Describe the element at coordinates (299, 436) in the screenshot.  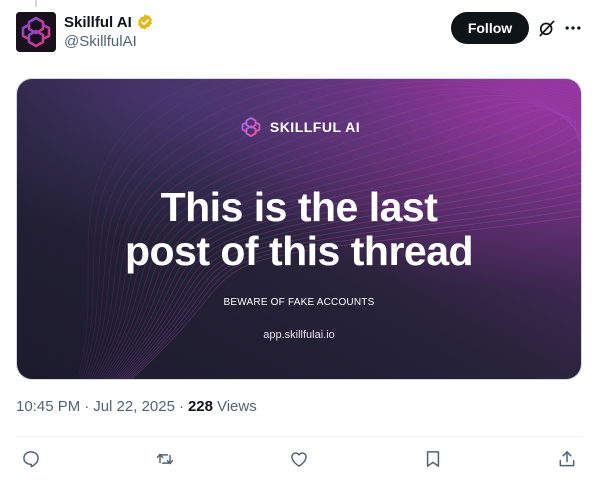
I see `divider` at that location.